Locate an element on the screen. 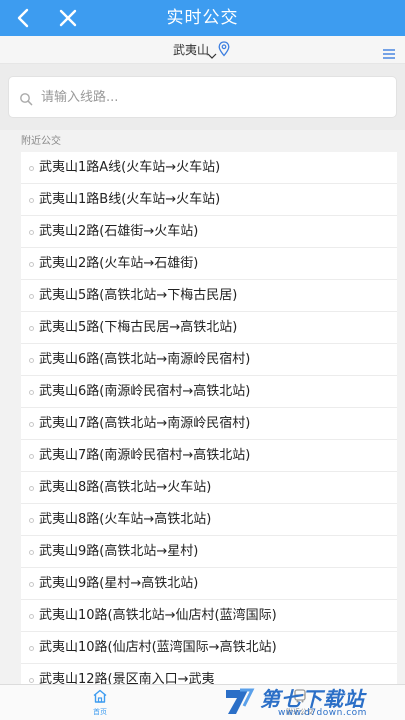  route-item: 武夷山9路(高铁北站→星村) is located at coordinates (209, 552).